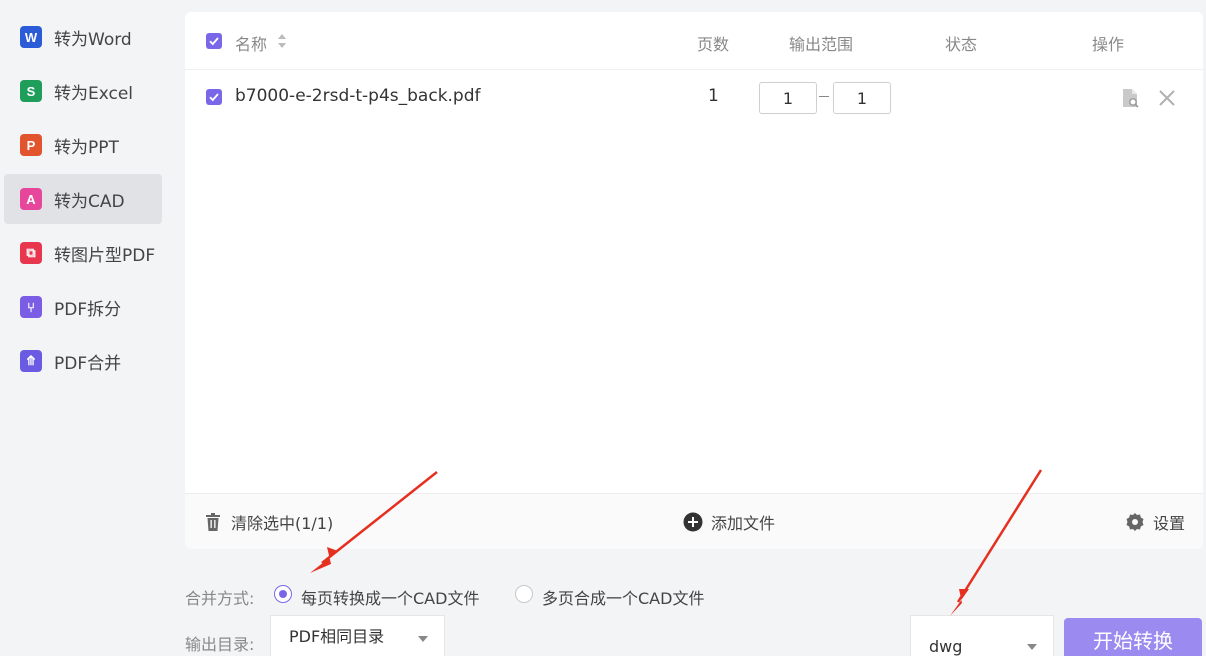 This screenshot has height=656, width=1206. I want to click on header-status: 状态, so click(961, 44).